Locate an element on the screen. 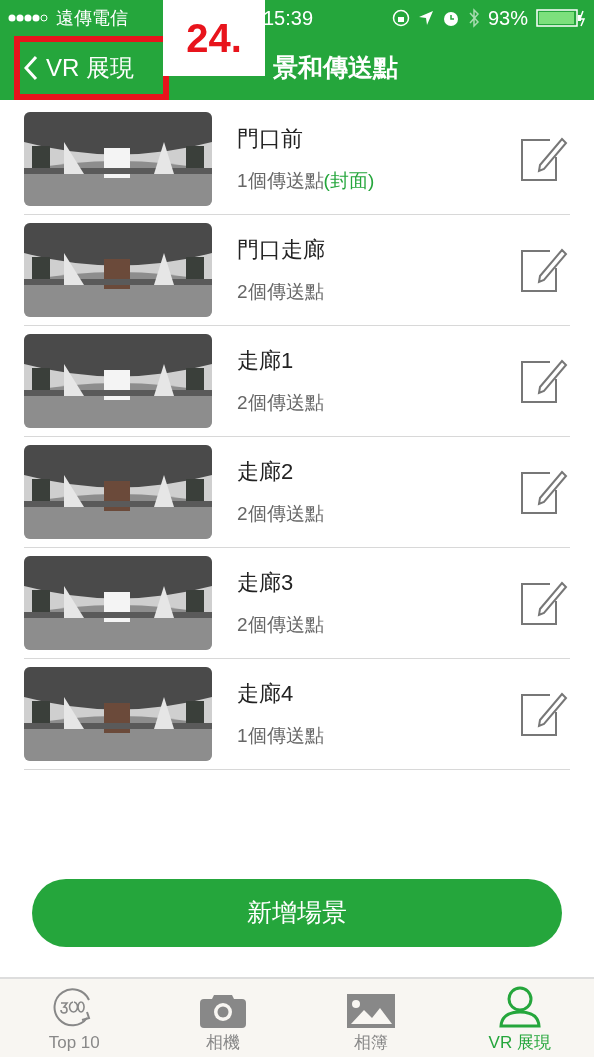  bluetooth-icon is located at coordinates (473, 18).